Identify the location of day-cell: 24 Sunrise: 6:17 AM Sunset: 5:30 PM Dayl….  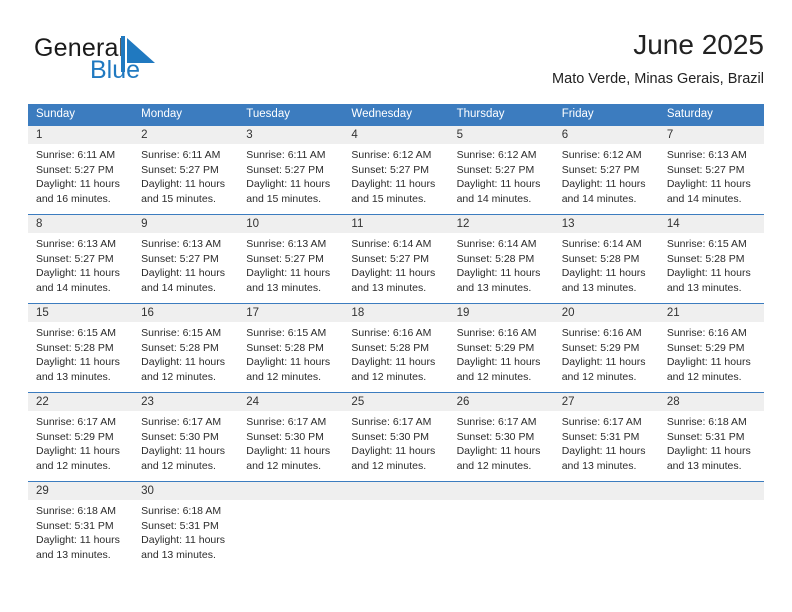
(291, 437).